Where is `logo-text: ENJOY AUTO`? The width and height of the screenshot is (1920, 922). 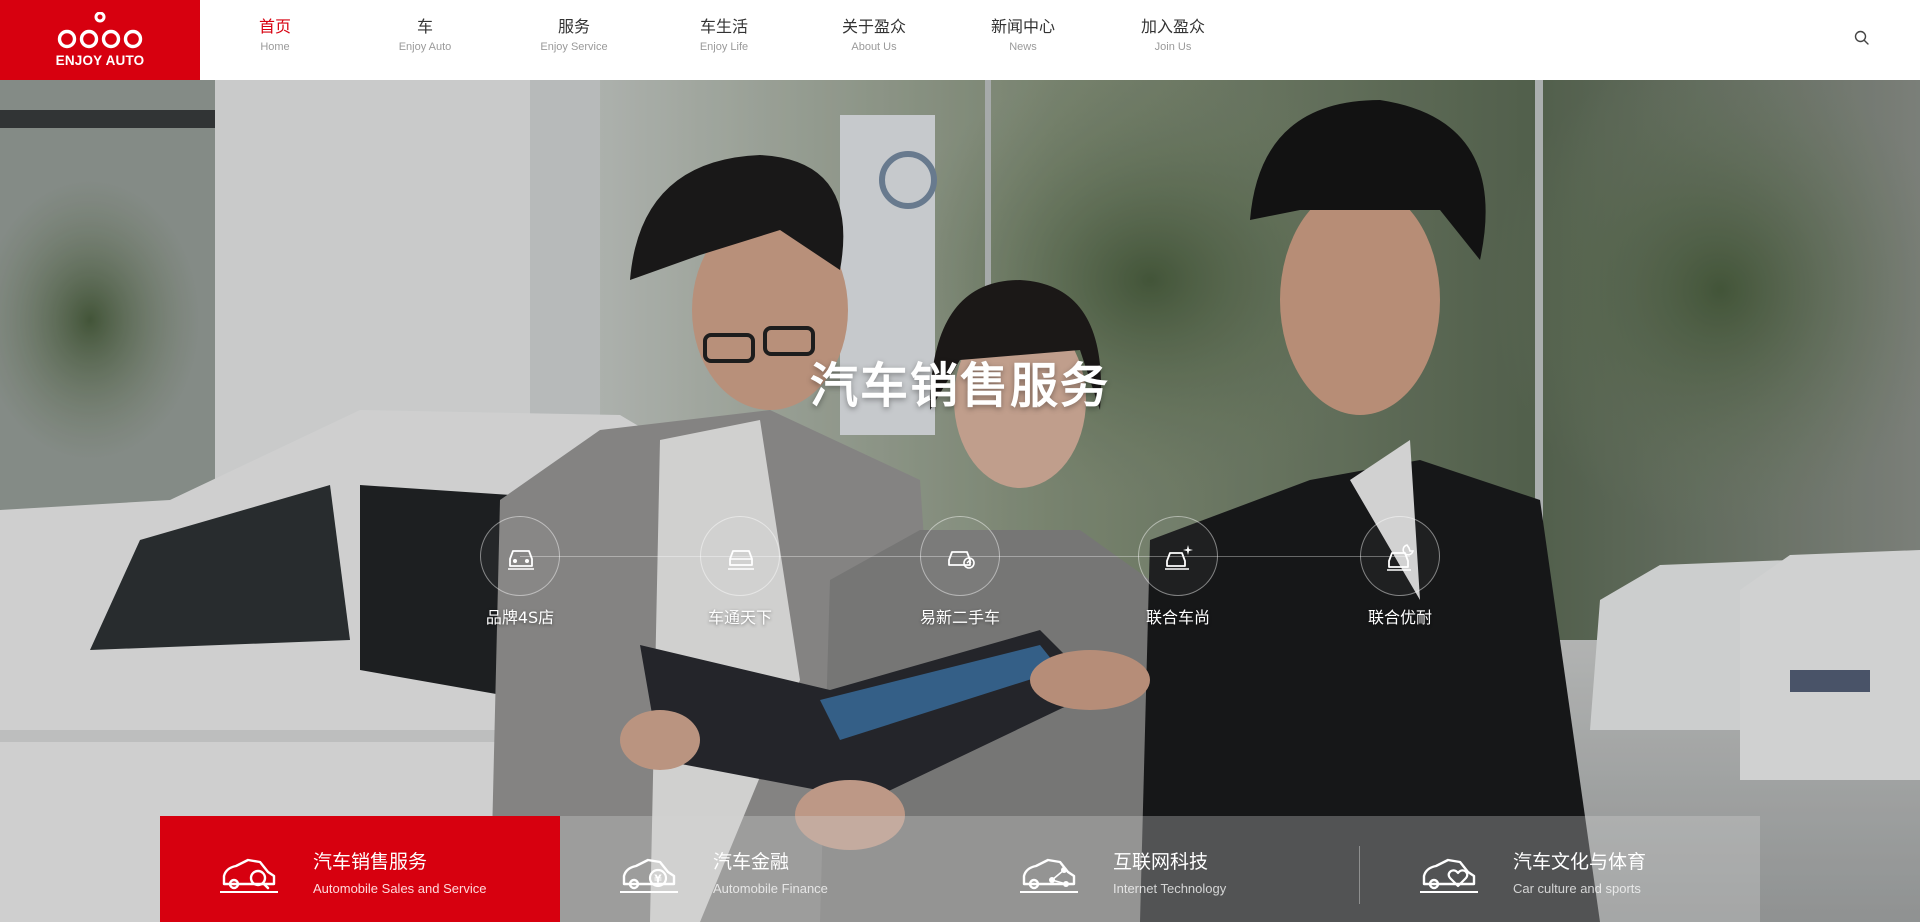
logo-text: ENJOY AUTO is located at coordinates (100, 60).